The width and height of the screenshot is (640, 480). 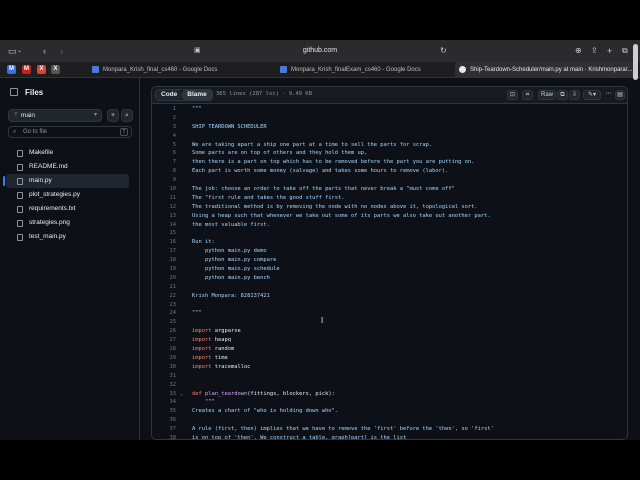 I want to click on code-line: 23, so click(x=387, y=305).